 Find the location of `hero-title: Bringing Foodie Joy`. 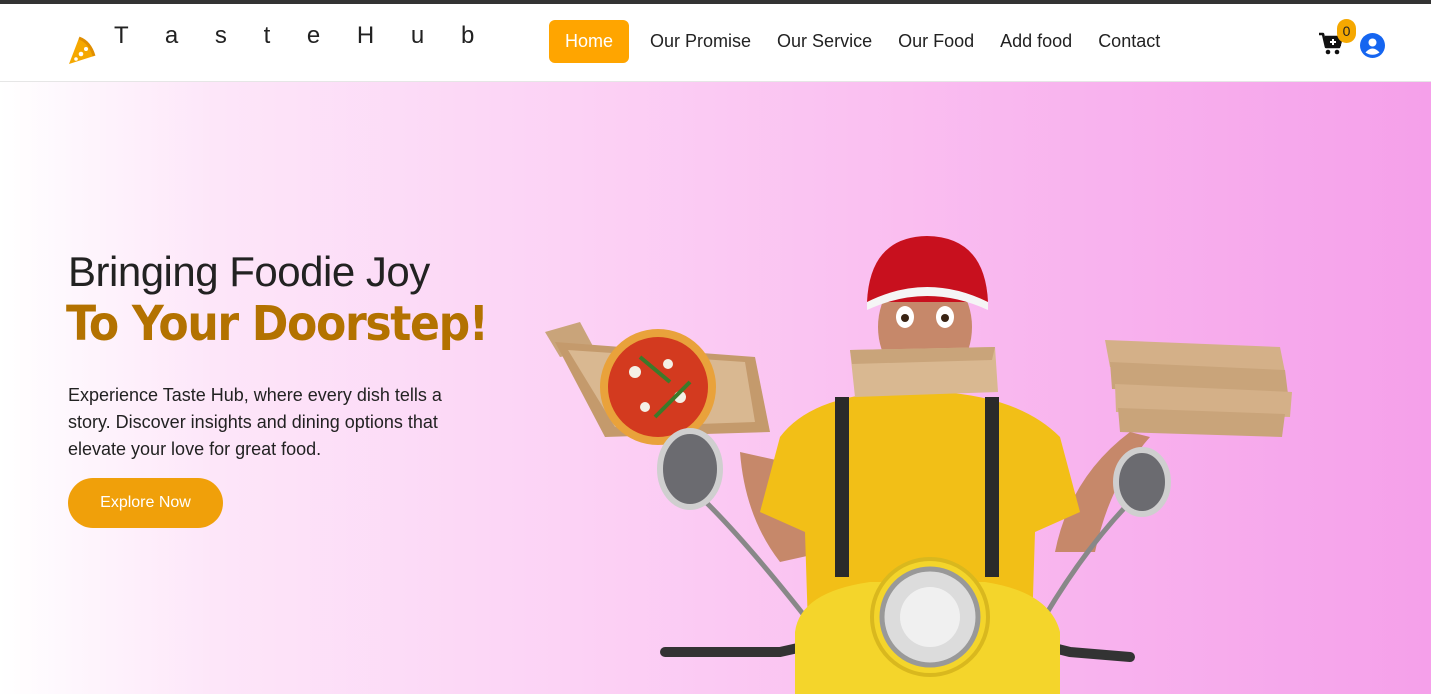

hero-title: Bringing Foodie Joy is located at coordinates (249, 271).